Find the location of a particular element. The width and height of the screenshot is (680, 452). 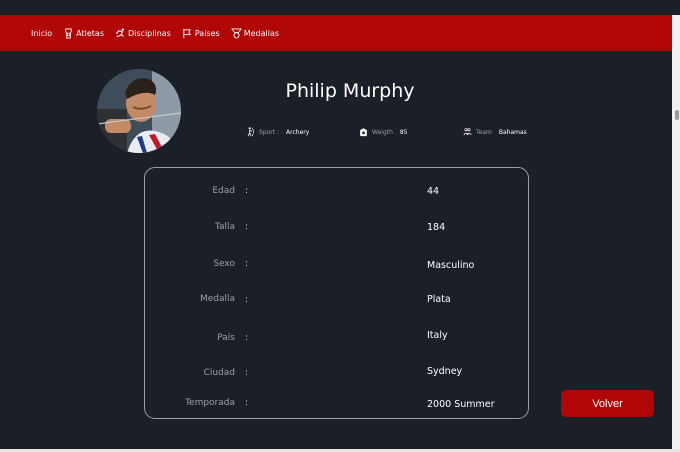

weight-info: Weigth 85 is located at coordinates (383, 132).